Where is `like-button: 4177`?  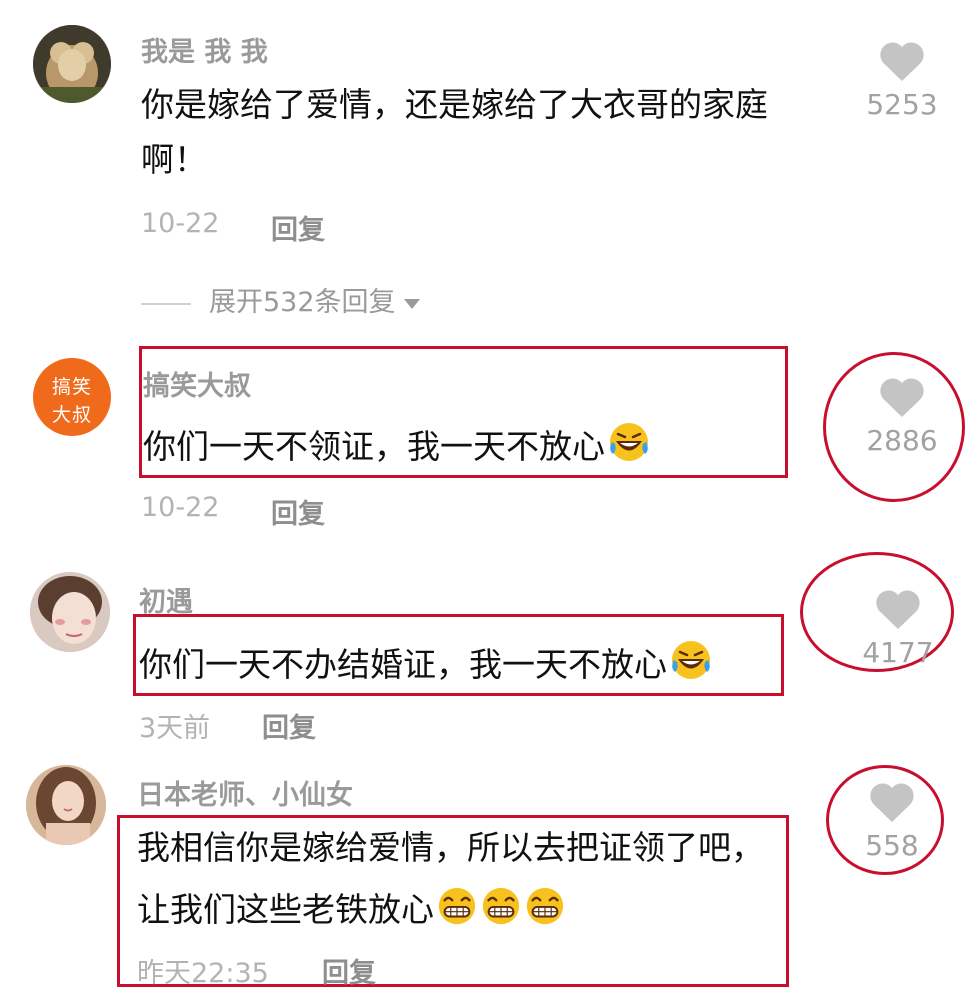 like-button: 4177 is located at coordinates (898, 629).